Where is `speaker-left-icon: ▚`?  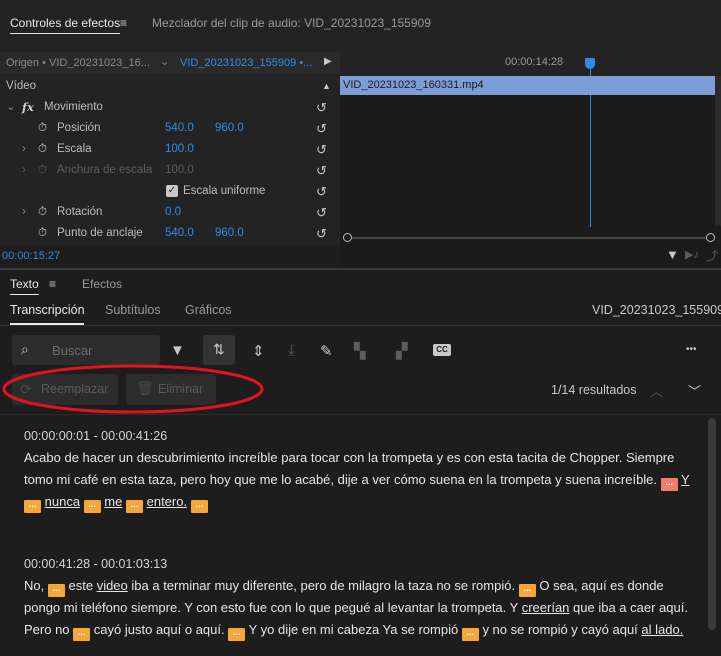
speaker-left-icon: ▚ is located at coordinates (360, 351).